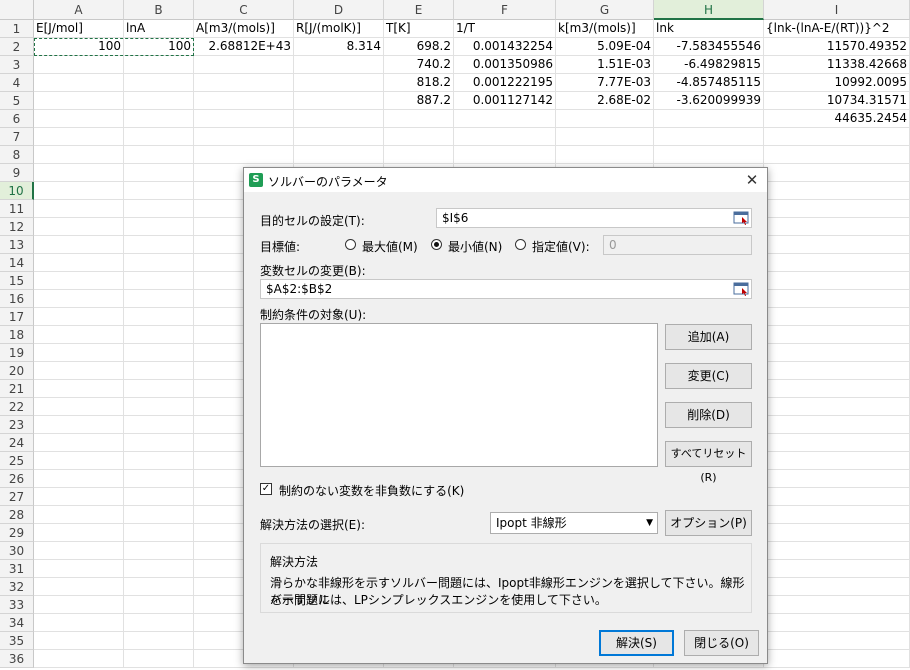 The image size is (910, 670). Describe the element at coordinates (350, 244) in the screenshot. I see `radio-max` at that location.